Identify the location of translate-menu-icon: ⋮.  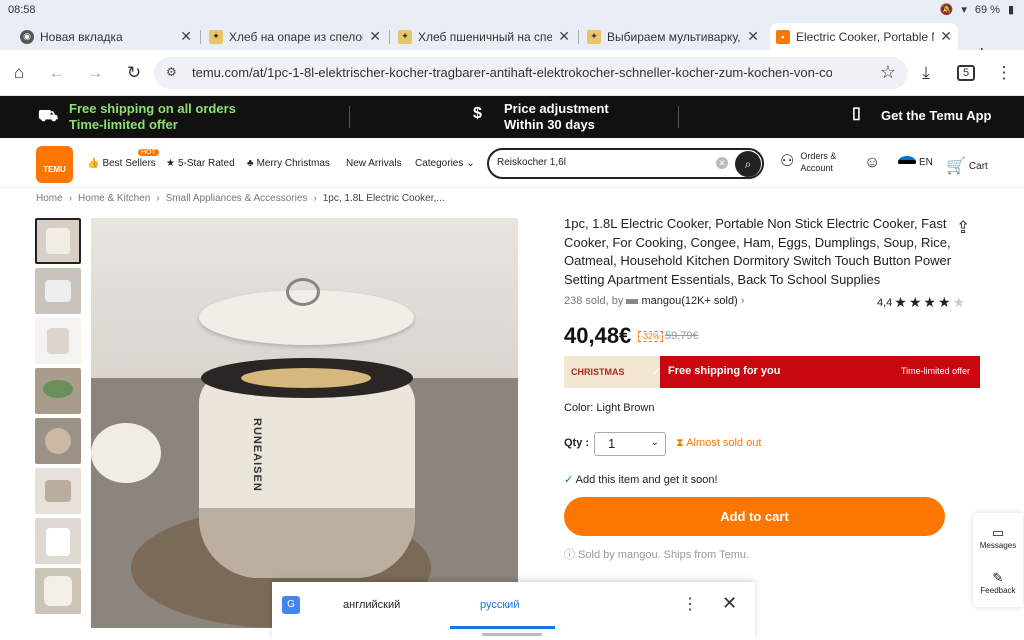
(690, 604).